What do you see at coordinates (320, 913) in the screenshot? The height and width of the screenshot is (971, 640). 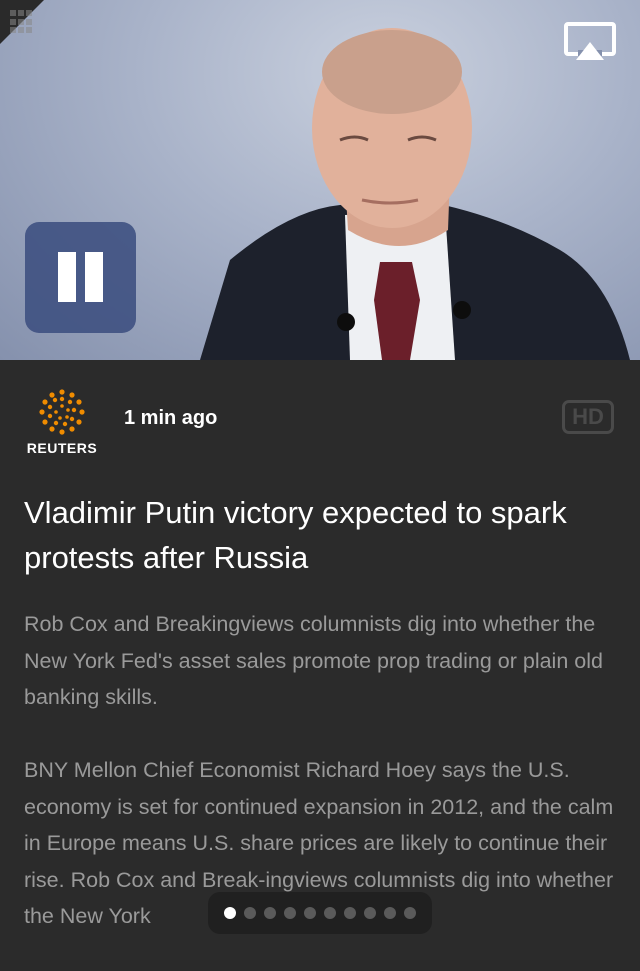 I see `page-indicator` at bounding box center [320, 913].